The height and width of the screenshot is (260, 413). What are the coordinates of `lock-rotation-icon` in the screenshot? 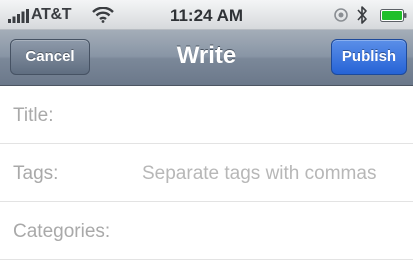 It's located at (341, 15).